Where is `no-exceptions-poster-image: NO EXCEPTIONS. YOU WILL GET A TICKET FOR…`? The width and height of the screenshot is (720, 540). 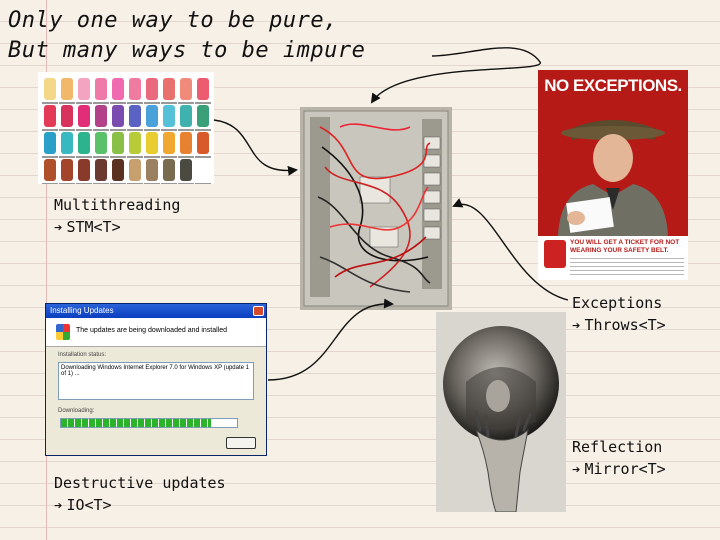 no-exceptions-poster-image: NO EXCEPTIONS. YOU WILL GET A TICKET FOR… is located at coordinates (613, 175).